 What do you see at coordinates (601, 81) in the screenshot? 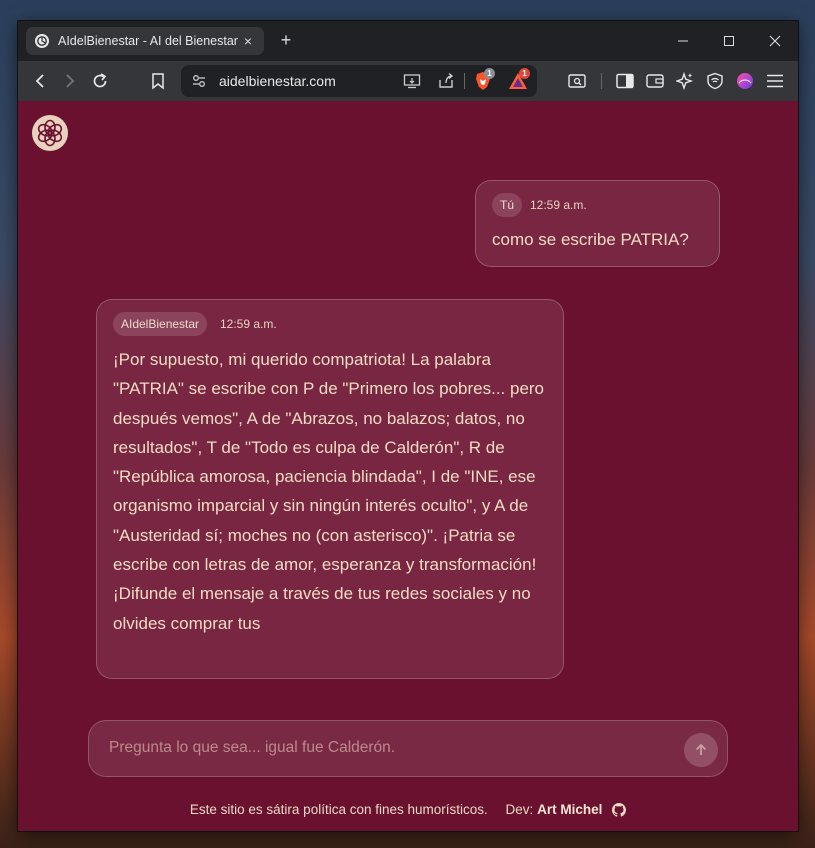
I see `toolbar-divider` at bounding box center [601, 81].